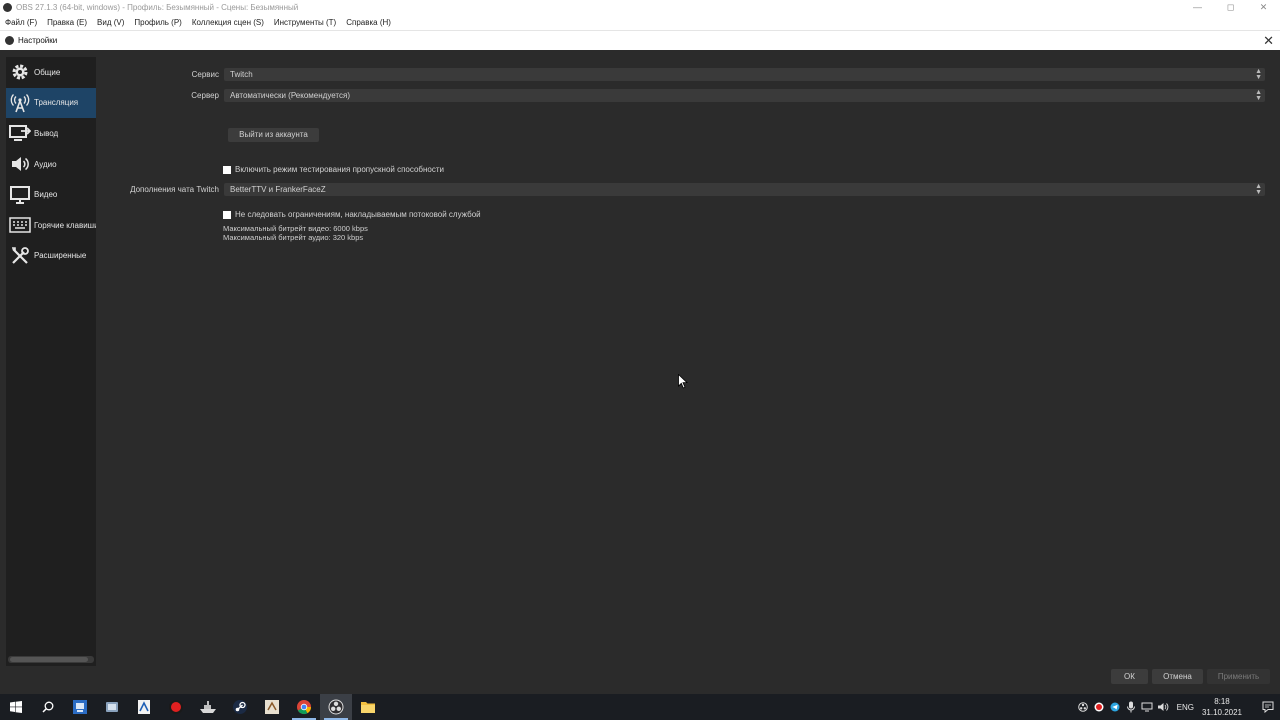  What do you see at coordinates (205, 95) in the screenshot?
I see `server-label: Сервер` at bounding box center [205, 95].